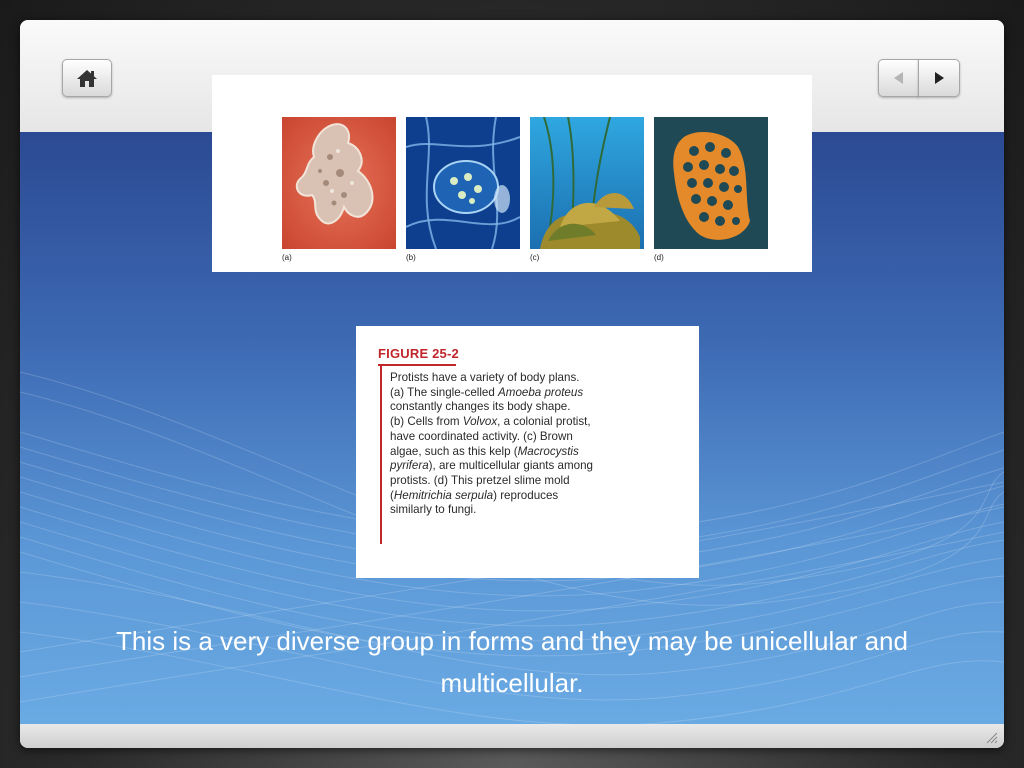 Image resolution: width=1024 pixels, height=768 pixels. I want to click on panel-label-b: (b), so click(411, 257).